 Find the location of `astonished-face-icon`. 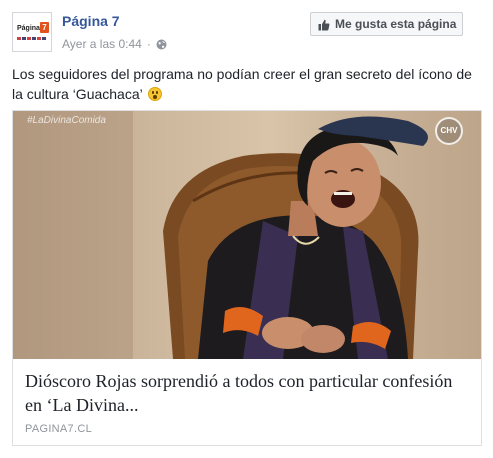

astonished-face-icon is located at coordinates (155, 94).